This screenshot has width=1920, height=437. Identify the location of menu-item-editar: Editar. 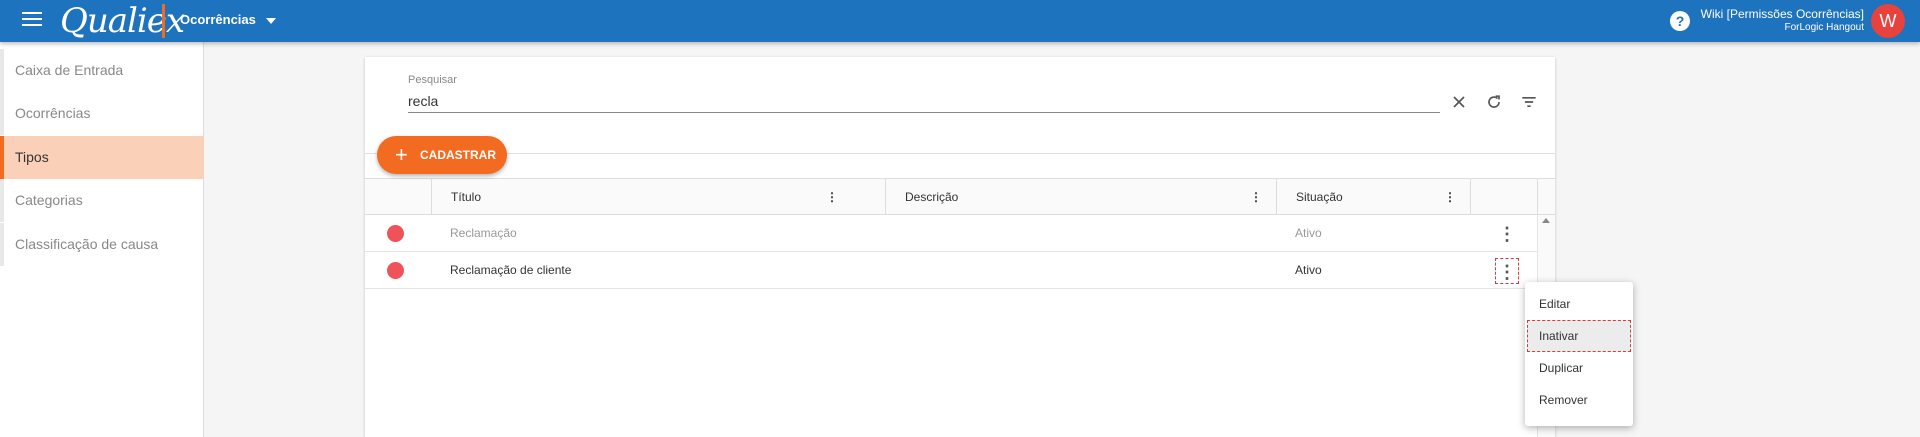
(1579, 304).